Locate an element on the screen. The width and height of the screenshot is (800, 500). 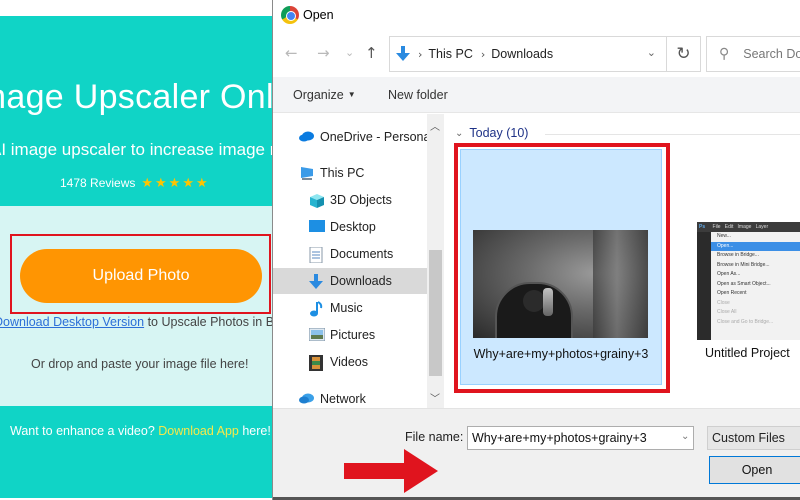
tree-label: Desktop is located at coordinates (353, 227).